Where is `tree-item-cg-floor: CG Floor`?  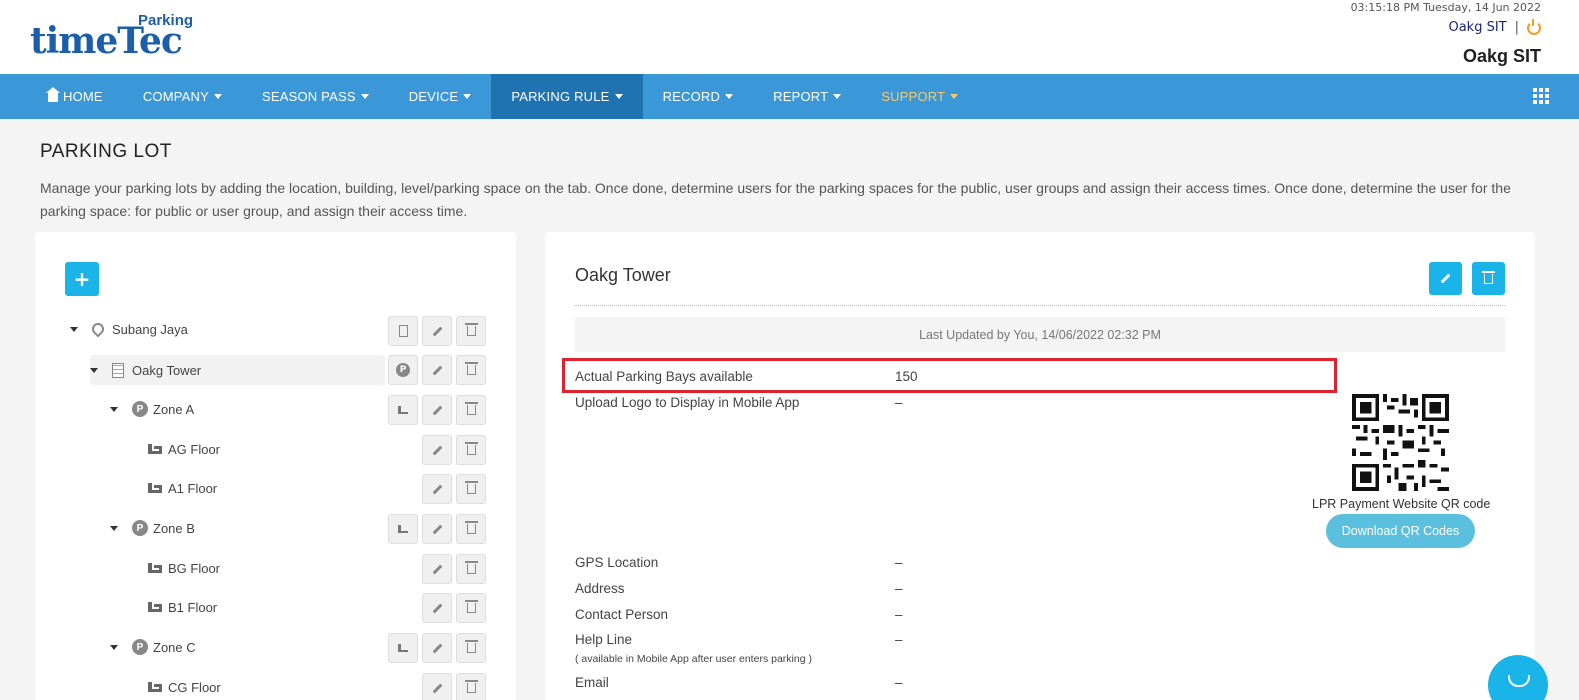 tree-item-cg-floor: CG Floor is located at coordinates (184, 686).